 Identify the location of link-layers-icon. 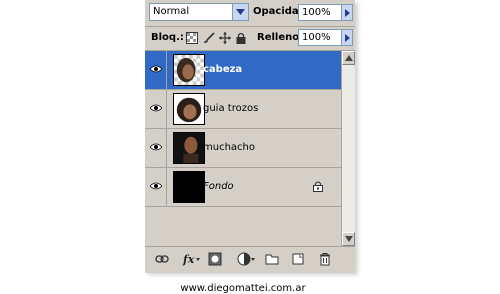
(162, 259).